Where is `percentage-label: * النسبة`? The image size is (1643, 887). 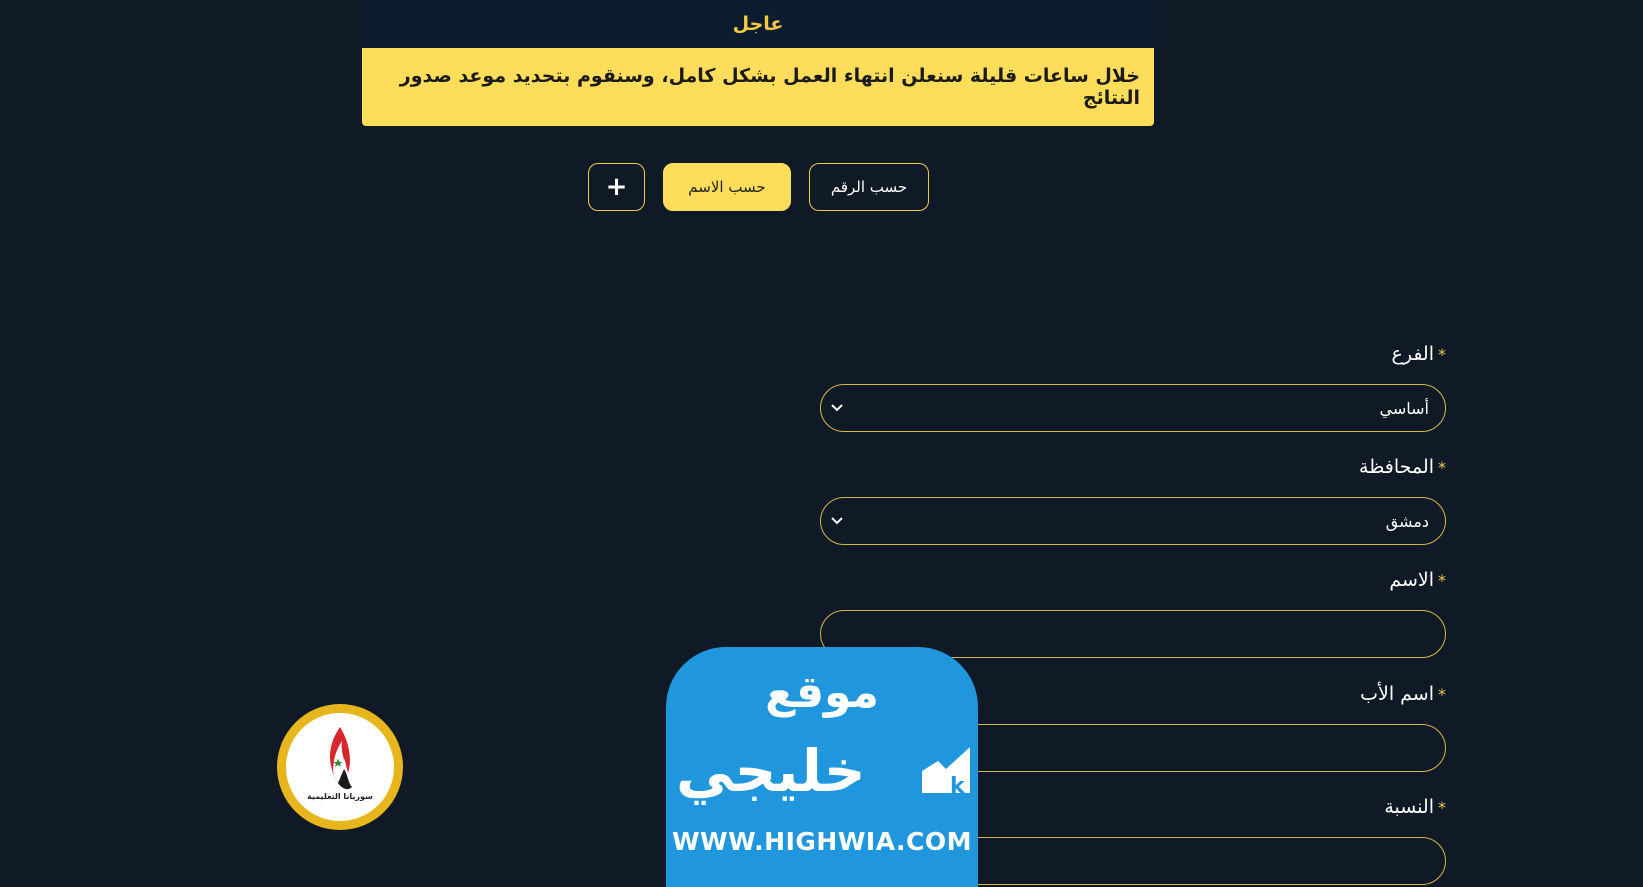
percentage-label: * النسبة is located at coordinates (1415, 807).